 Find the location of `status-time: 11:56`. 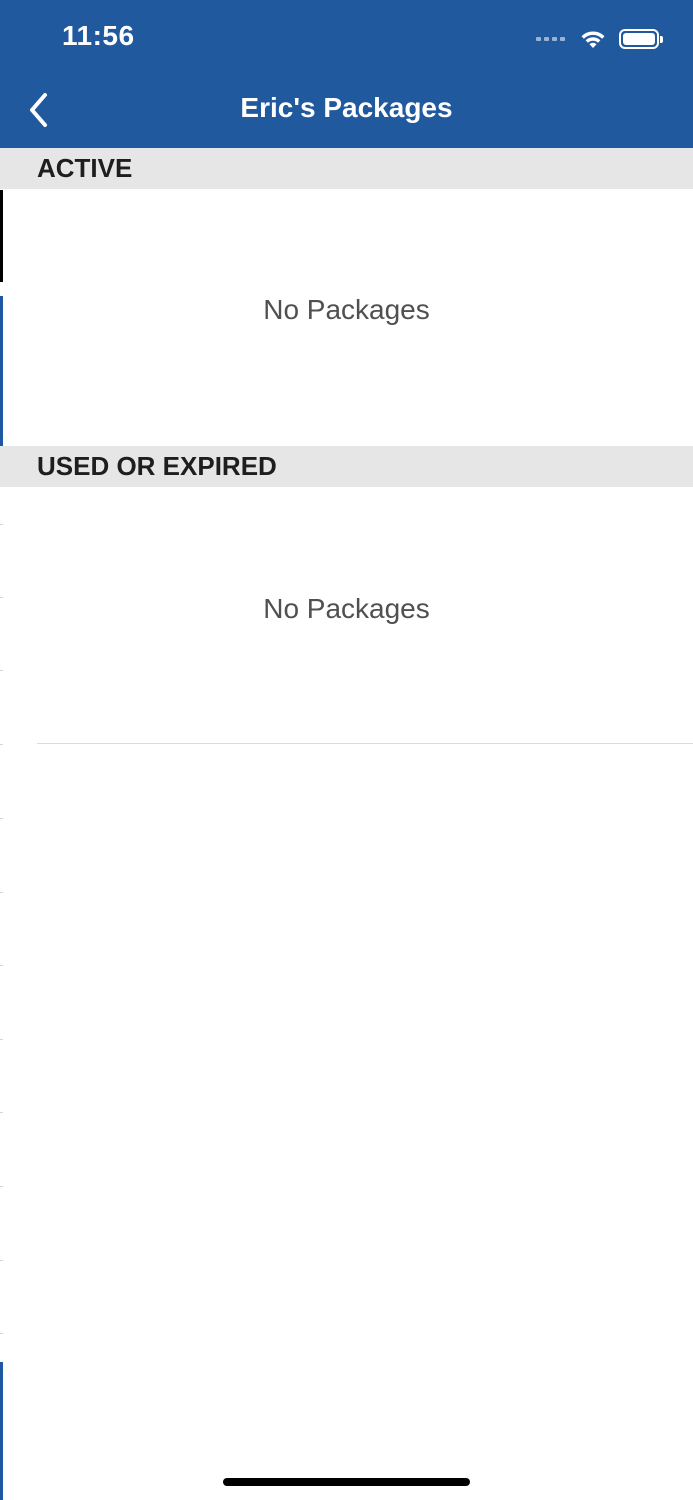

status-time: 11:56 is located at coordinates (98, 35).